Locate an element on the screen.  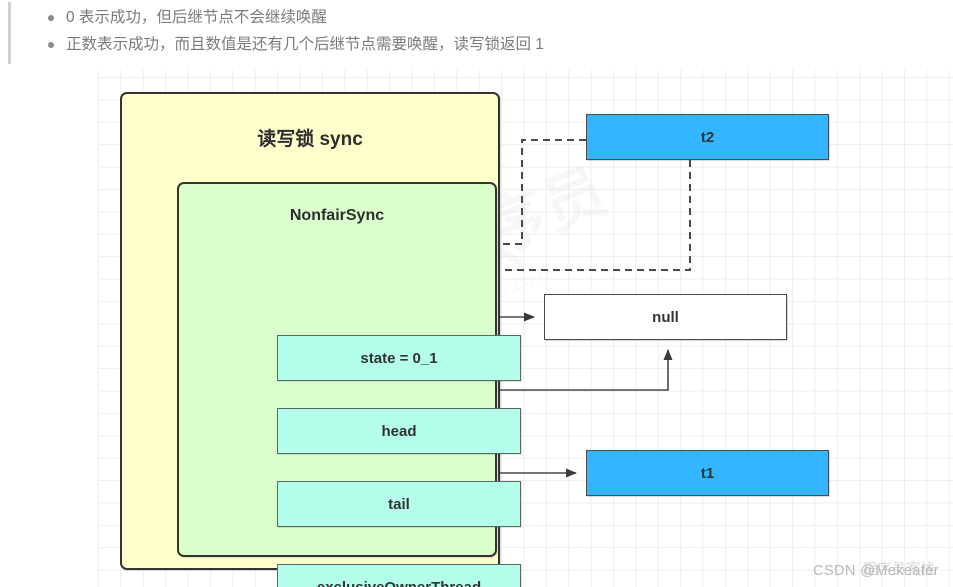
sync-container-title: 读写锁 sync is located at coordinates (310, 139).